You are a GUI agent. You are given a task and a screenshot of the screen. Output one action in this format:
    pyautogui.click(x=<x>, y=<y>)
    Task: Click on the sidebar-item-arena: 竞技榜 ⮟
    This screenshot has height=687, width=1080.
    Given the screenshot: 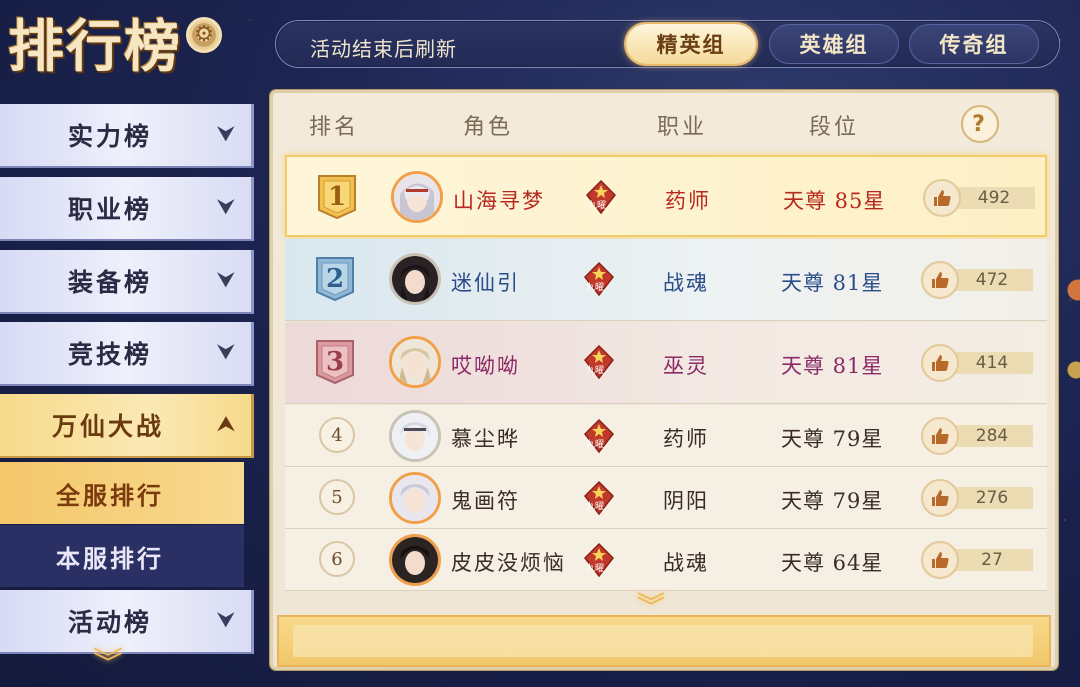 What is the action you would take?
    pyautogui.click(x=127, y=354)
    